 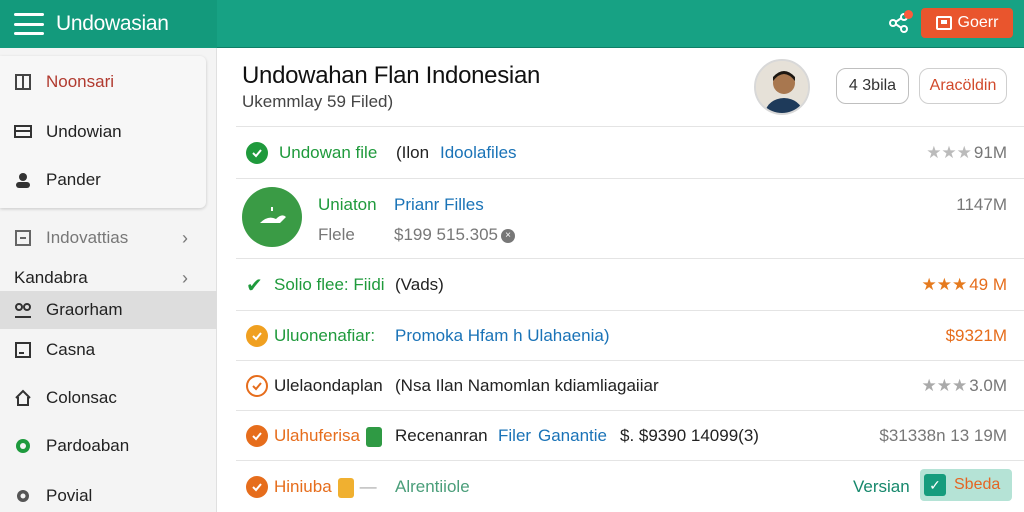 I want to click on top-bar: Undowasian Goerr, so click(x=512, y=24).